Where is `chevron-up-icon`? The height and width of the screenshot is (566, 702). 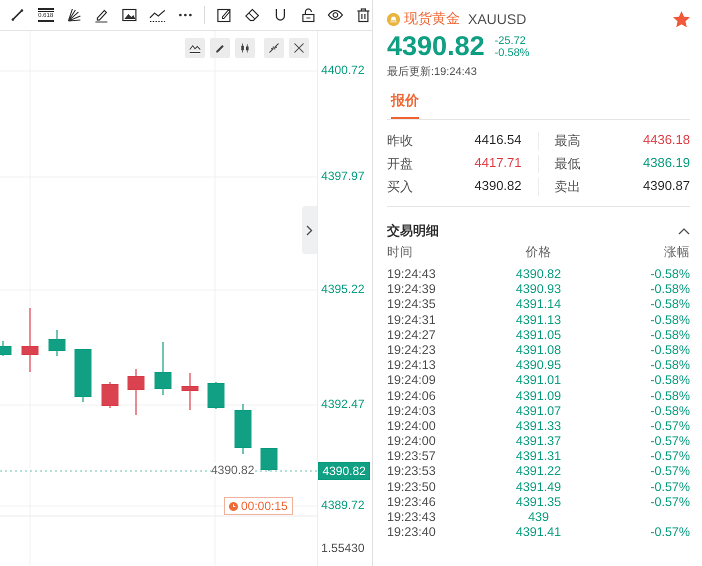 chevron-up-icon is located at coordinates (684, 231).